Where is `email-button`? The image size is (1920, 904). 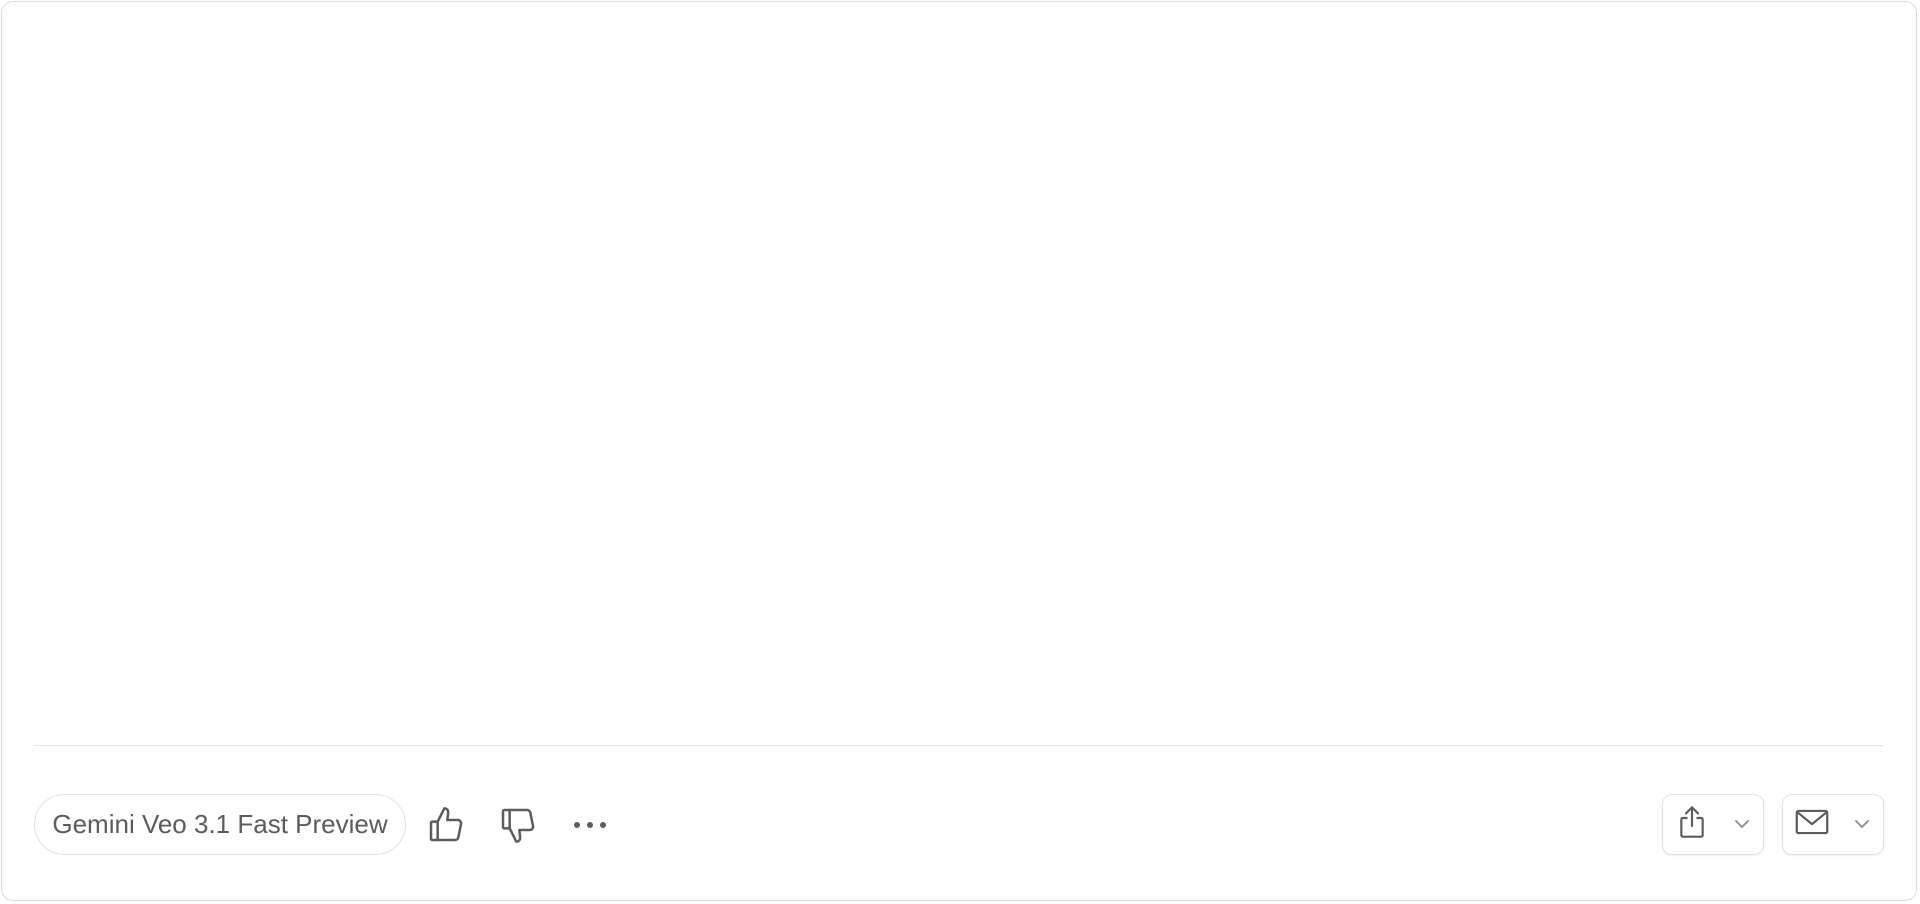
email-button is located at coordinates (1812, 824).